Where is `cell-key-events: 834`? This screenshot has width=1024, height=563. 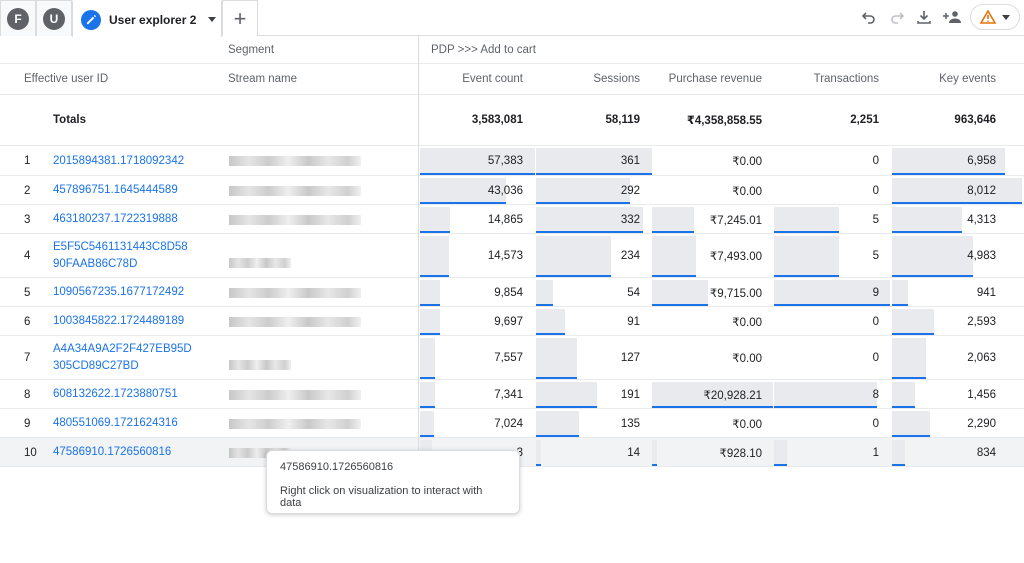
cell-key-events: 834 is located at coordinates (944, 452).